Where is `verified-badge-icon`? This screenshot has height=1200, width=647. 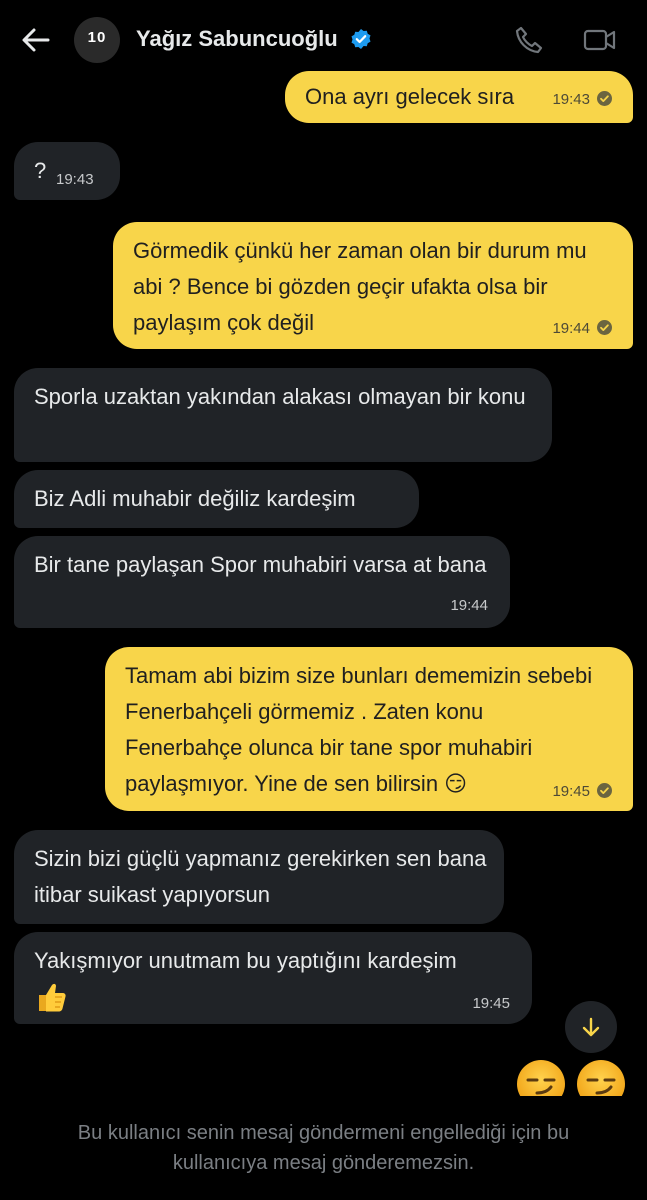 verified-badge-icon is located at coordinates (361, 39).